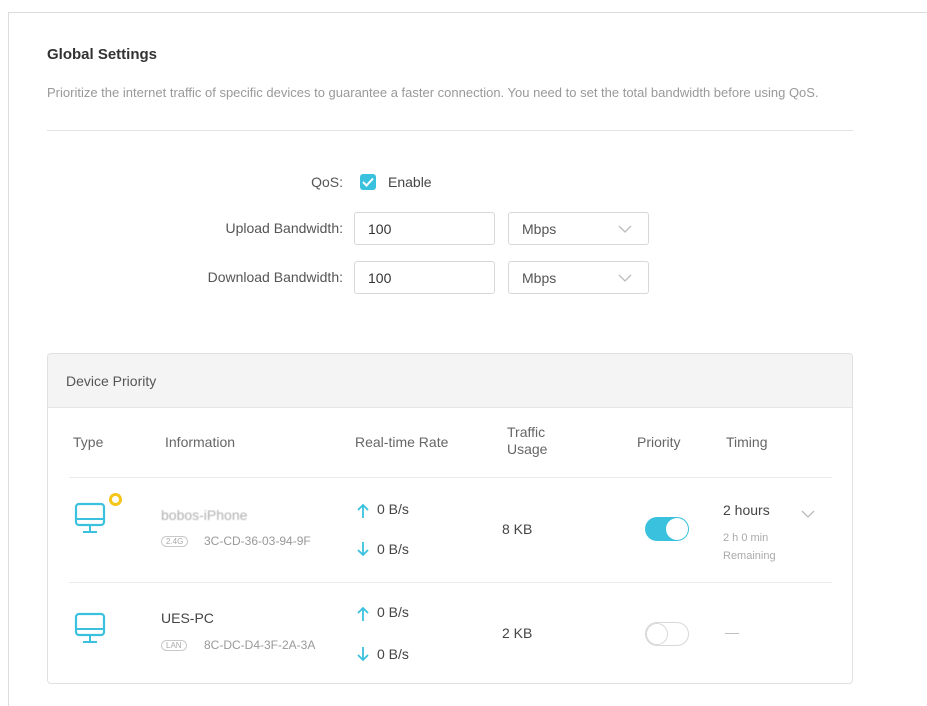  Describe the element at coordinates (746, 510) in the screenshot. I see `timing-select: 2 hours` at that location.